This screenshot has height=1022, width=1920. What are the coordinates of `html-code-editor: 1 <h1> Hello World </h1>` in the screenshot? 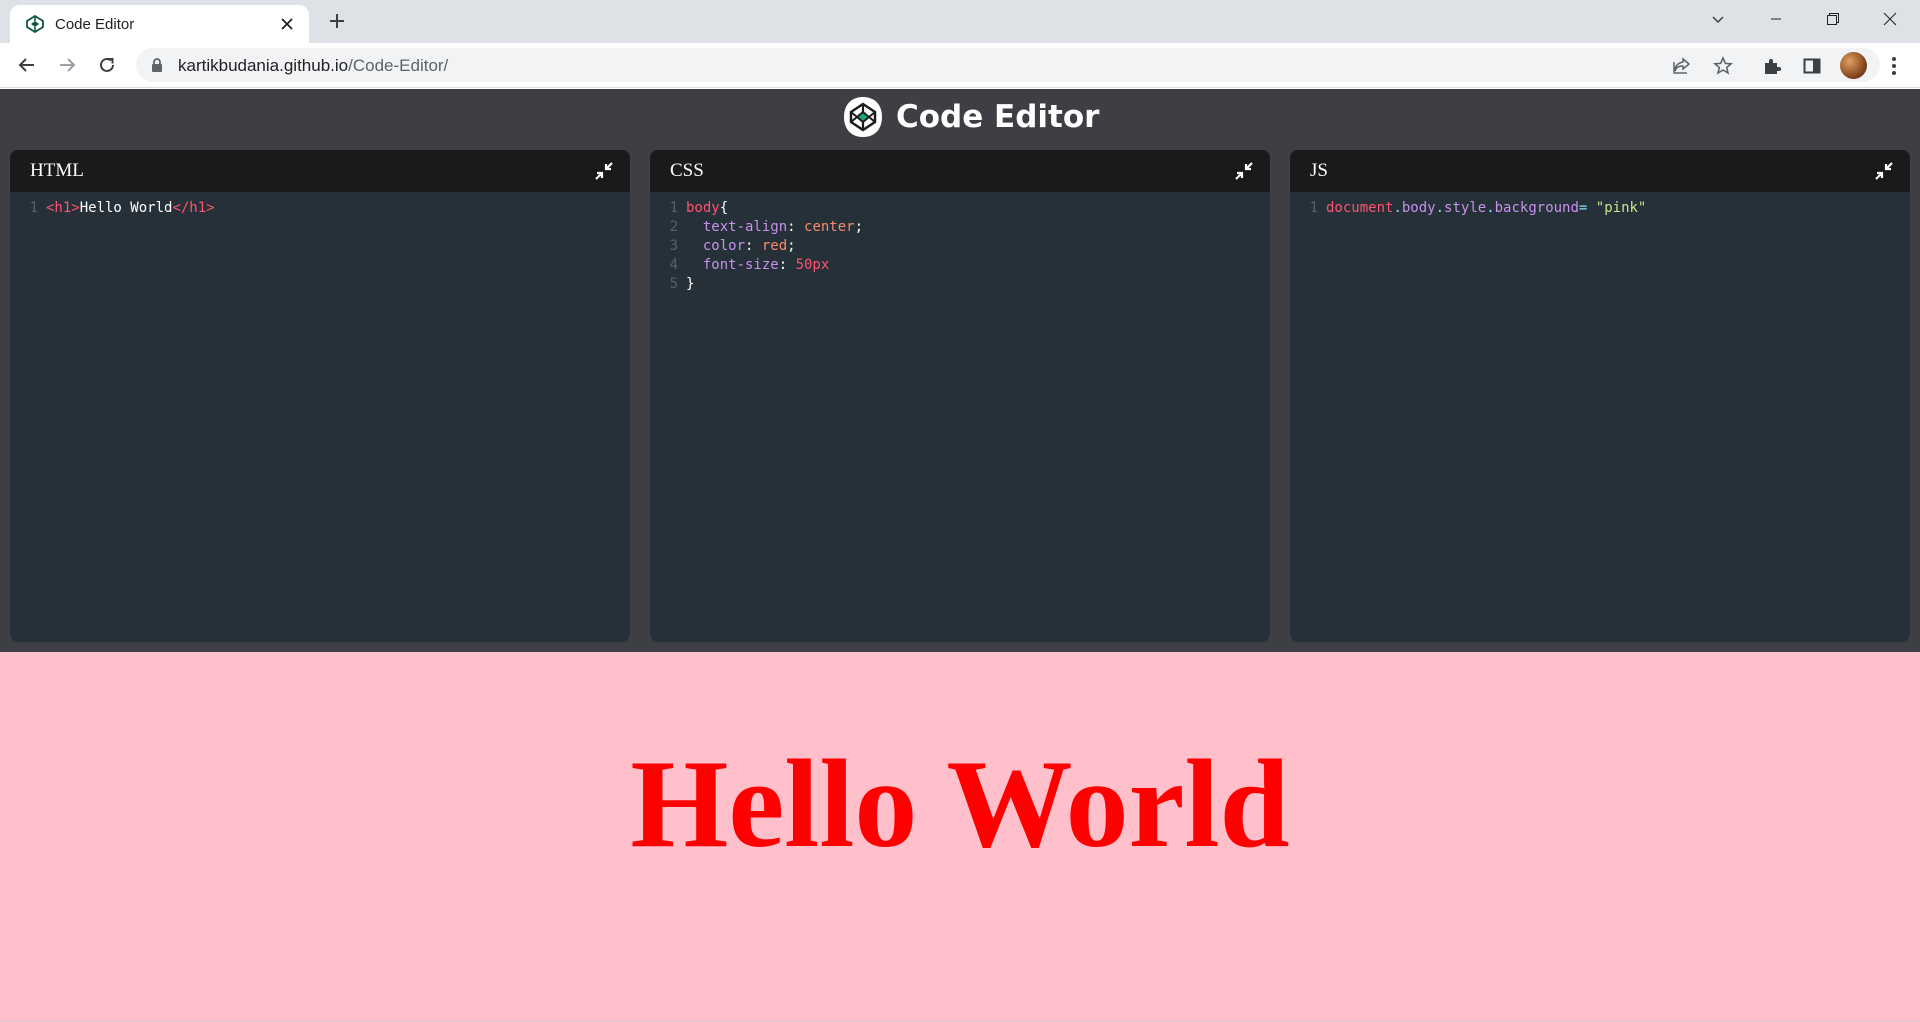 It's located at (320, 208).